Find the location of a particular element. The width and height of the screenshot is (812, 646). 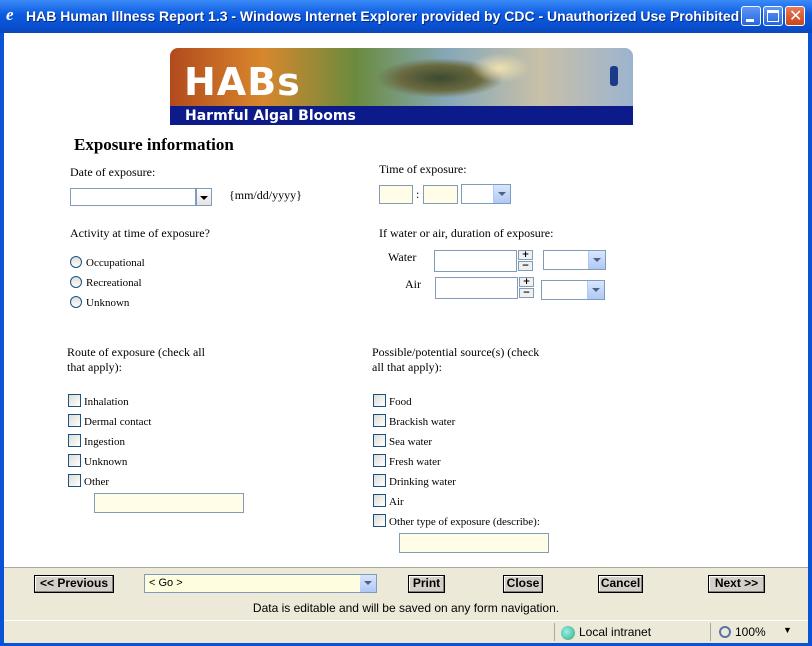

zoom-level: 100% is located at coordinates (750, 632).